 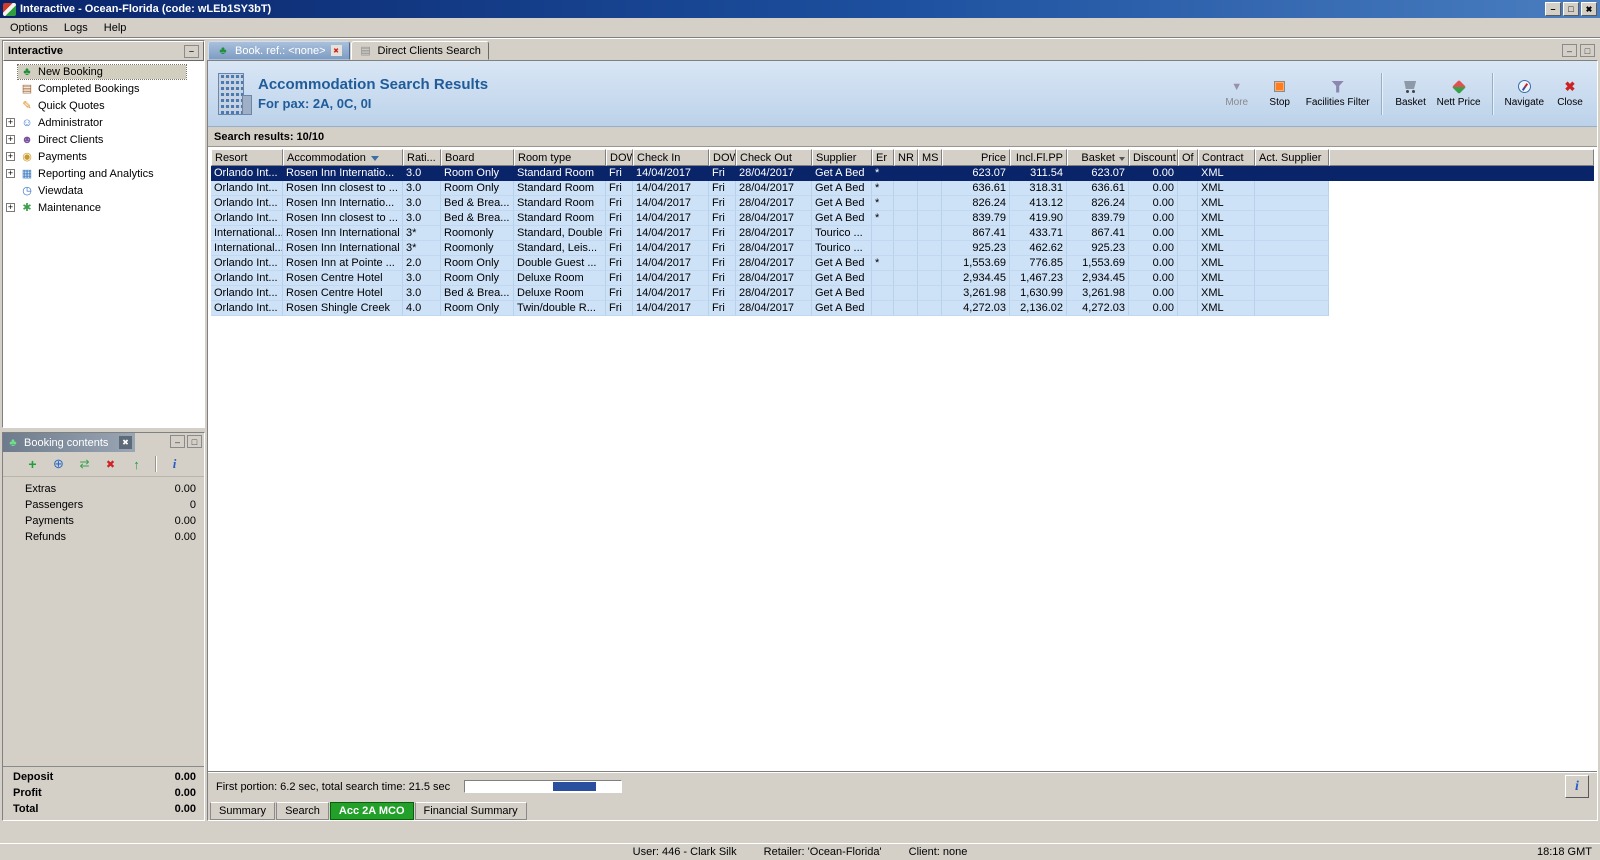 What do you see at coordinates (1098, 157) in the screenshot?
I see `column-header-basket: Basket` at bounding box center [1098, 157].